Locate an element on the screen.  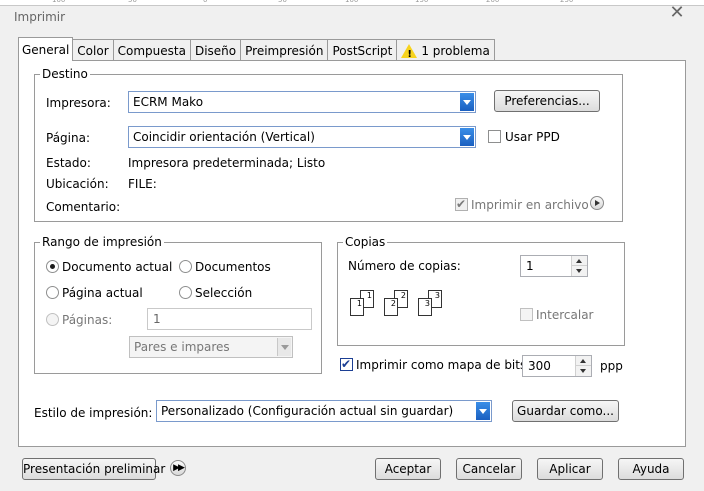
intercalar-label: Intercalar is located at coordinates (565, 315).